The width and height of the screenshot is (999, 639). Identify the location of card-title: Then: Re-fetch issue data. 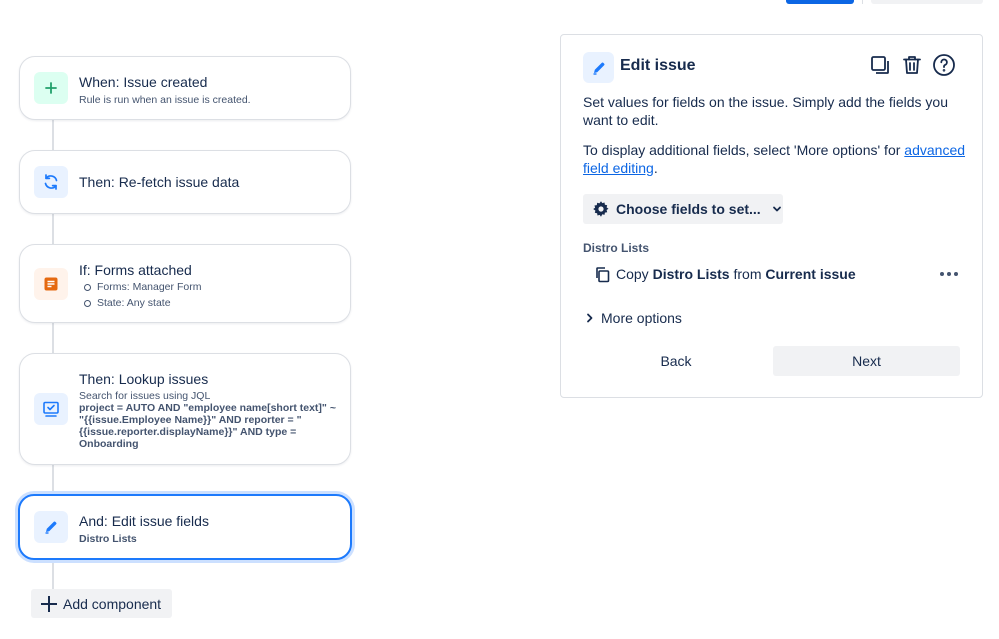
(159, 182).